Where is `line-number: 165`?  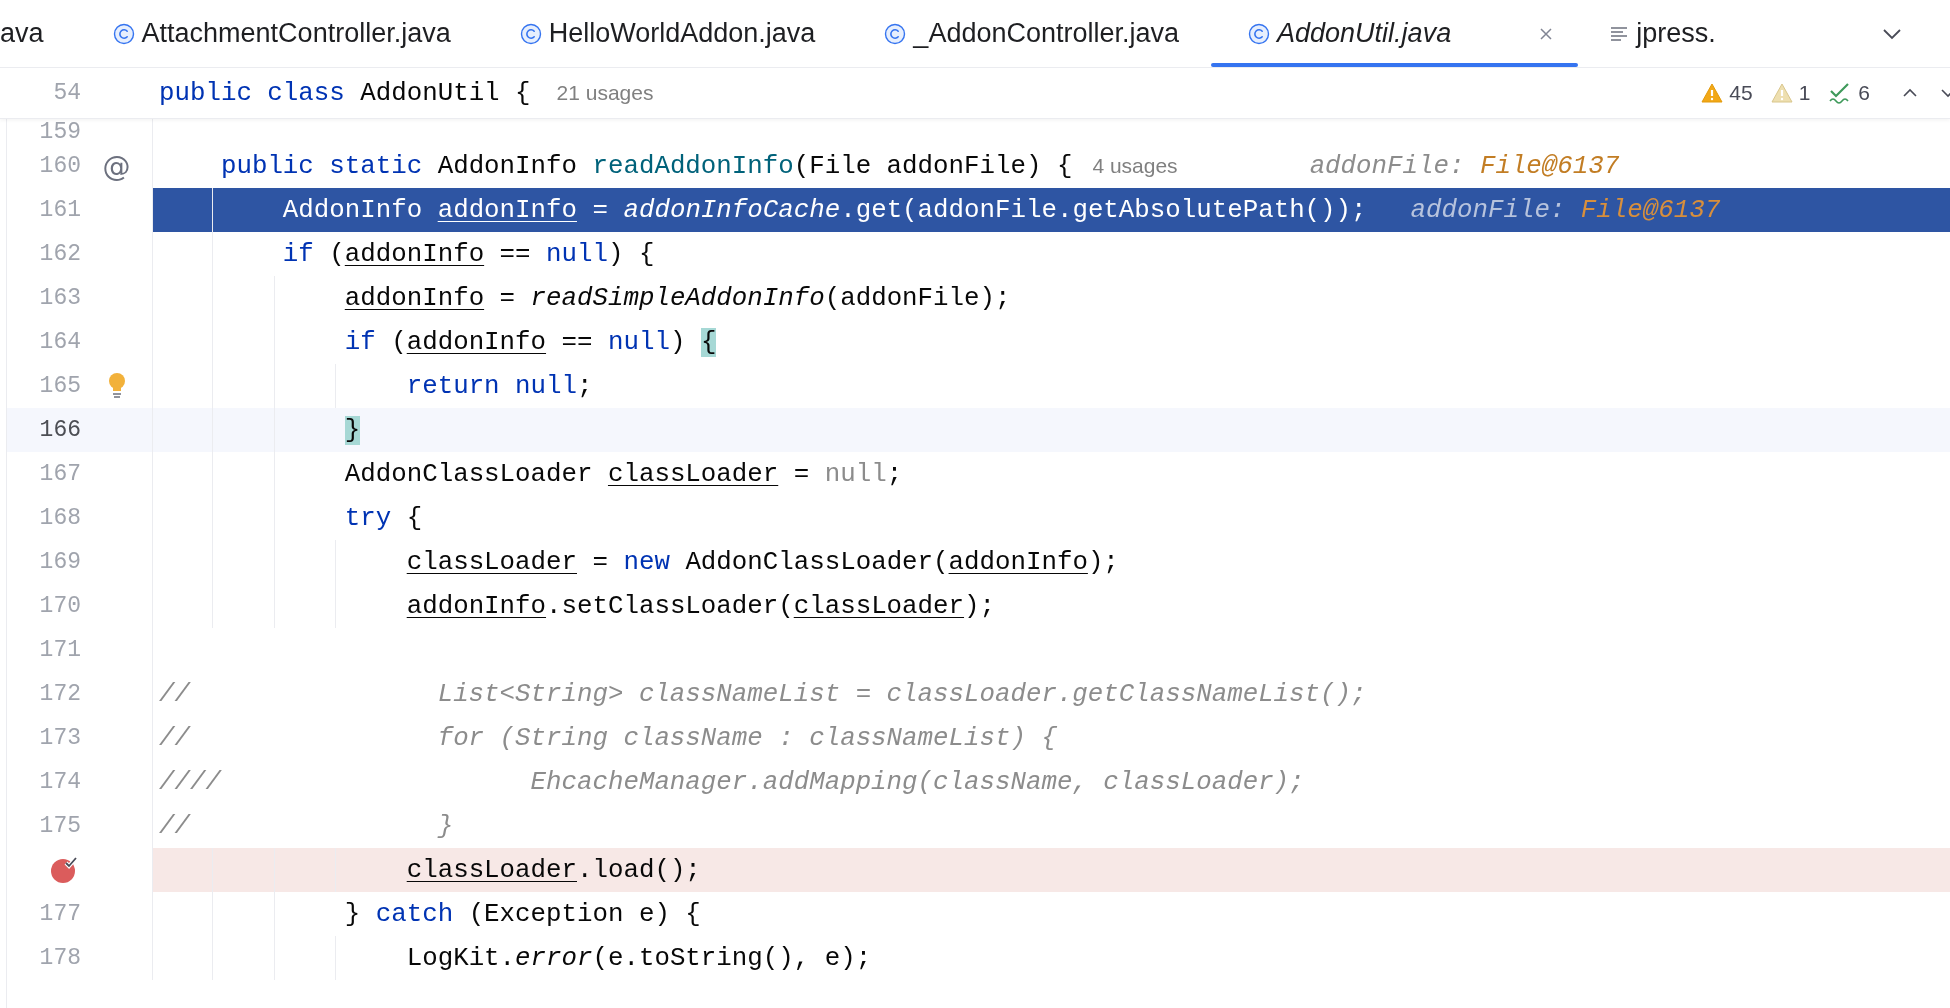
line-number: 165 is located at coordinates (60, 386).